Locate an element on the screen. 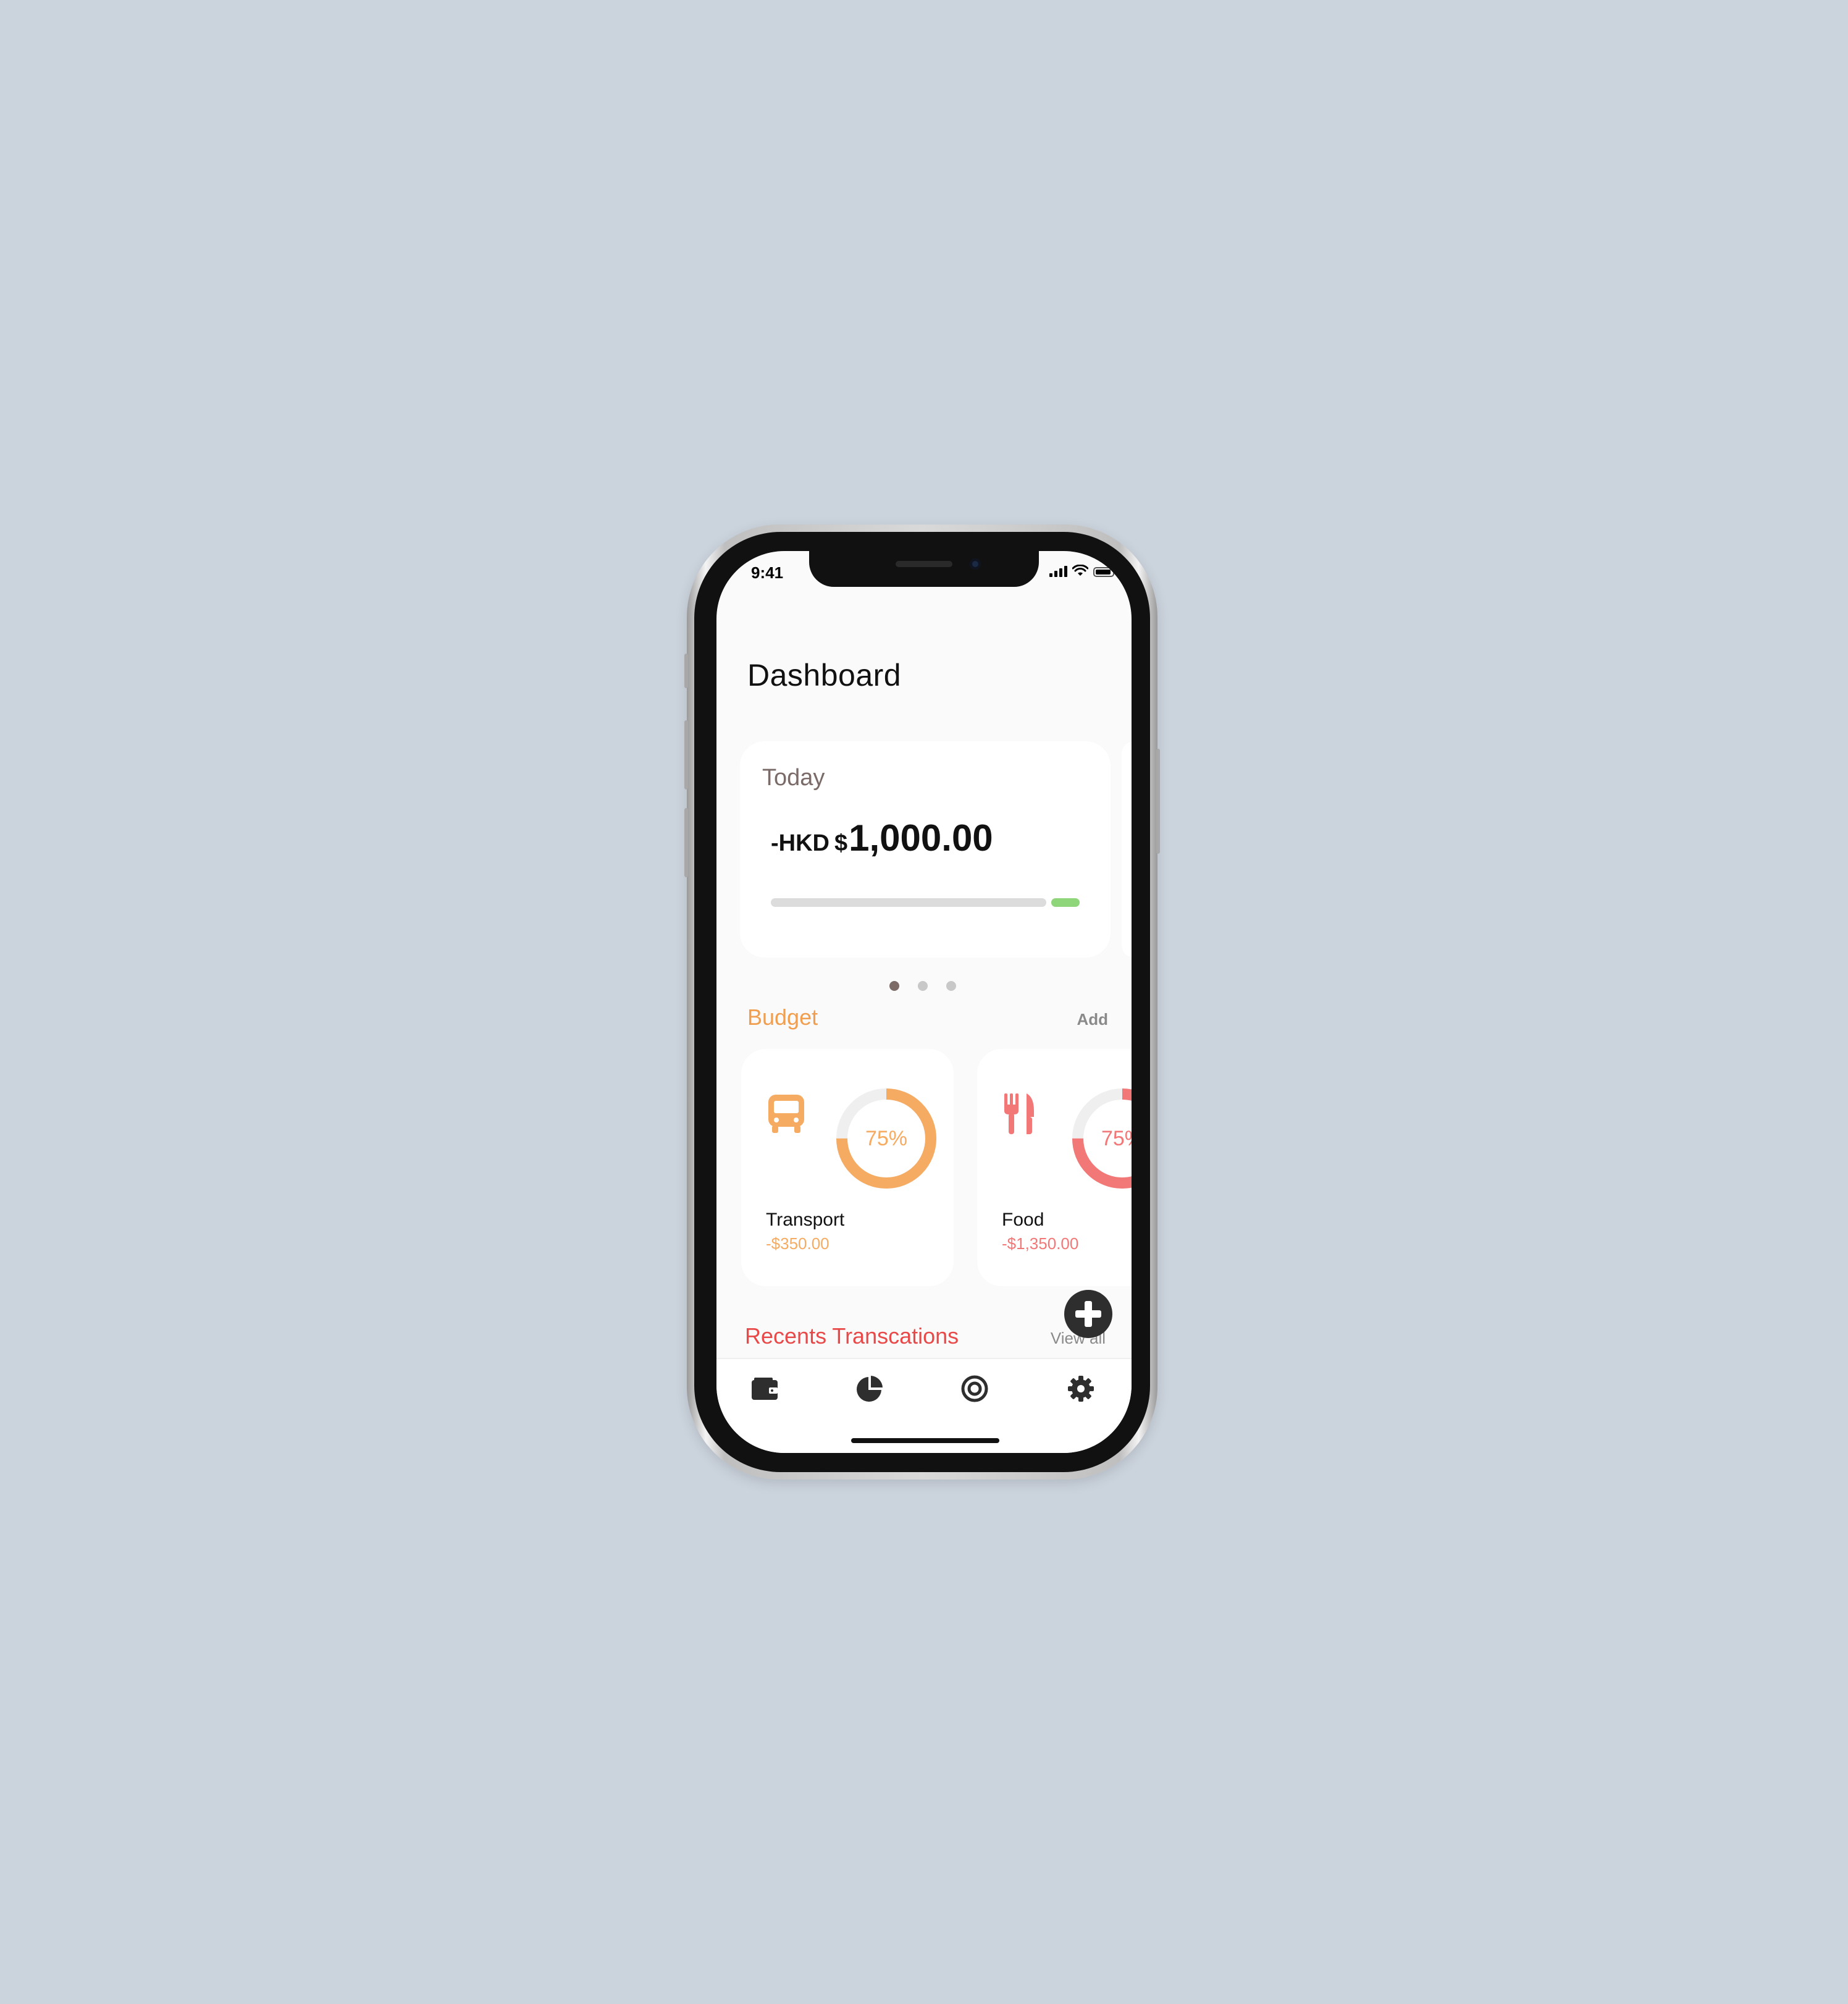 The image size is (1848, 2004). status-time: 9:41 is located at coordinates (768, 572).